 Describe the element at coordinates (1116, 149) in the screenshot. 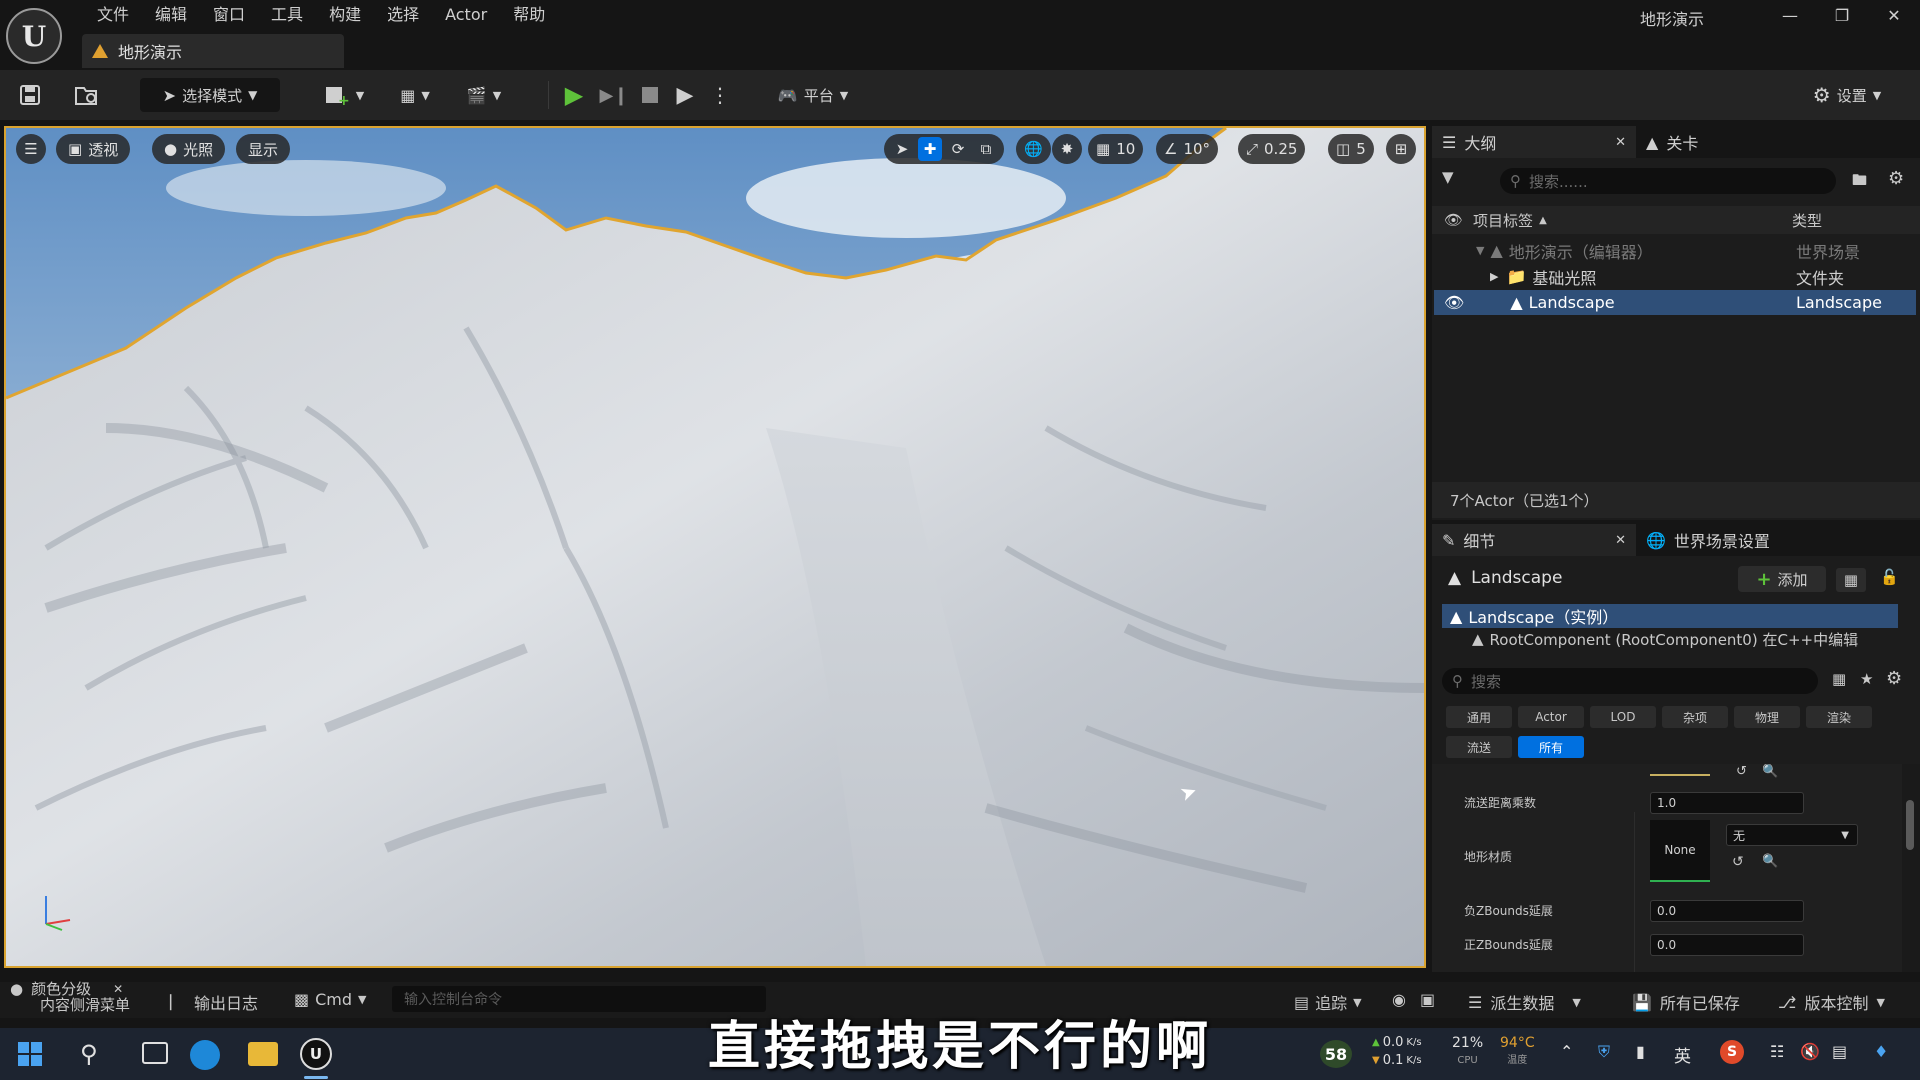

I see `grid-snap-button: ▦ 10` at that location.